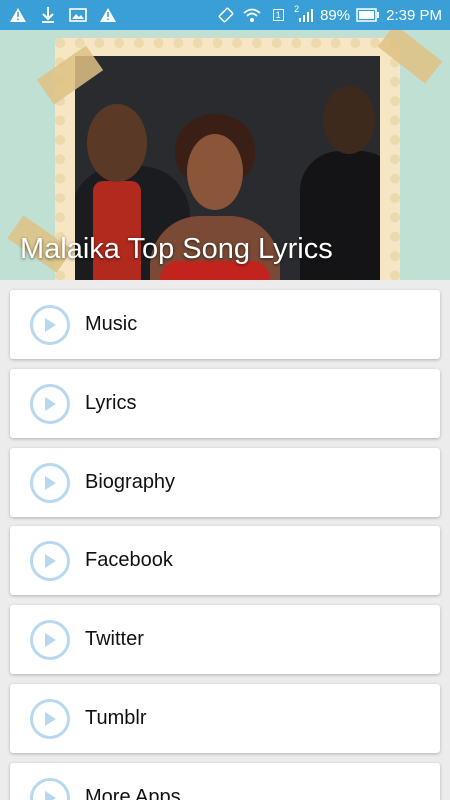 This screenshot has height=800, width=450. Describe the element at coordinates (215, 172) in the screenshot. I see `person-center-head` at that location.